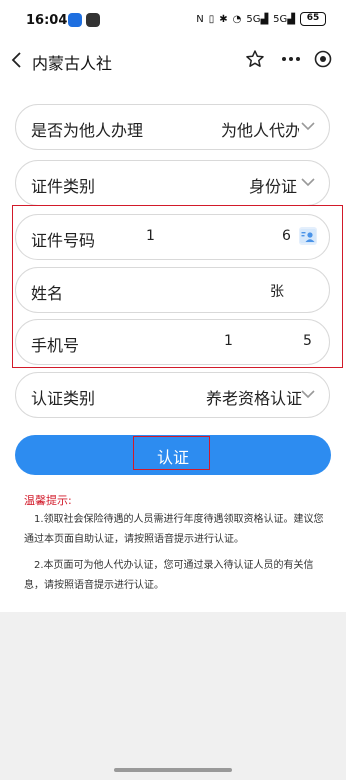 The height and width of the screenshot is (780, 346). I want to click on back-icon, so click(18, 60).